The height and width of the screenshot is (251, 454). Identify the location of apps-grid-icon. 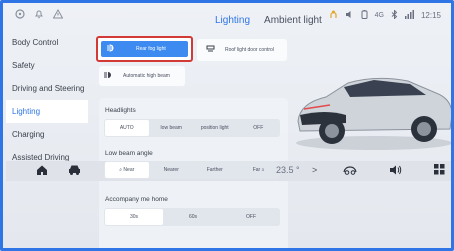
(439, 171).